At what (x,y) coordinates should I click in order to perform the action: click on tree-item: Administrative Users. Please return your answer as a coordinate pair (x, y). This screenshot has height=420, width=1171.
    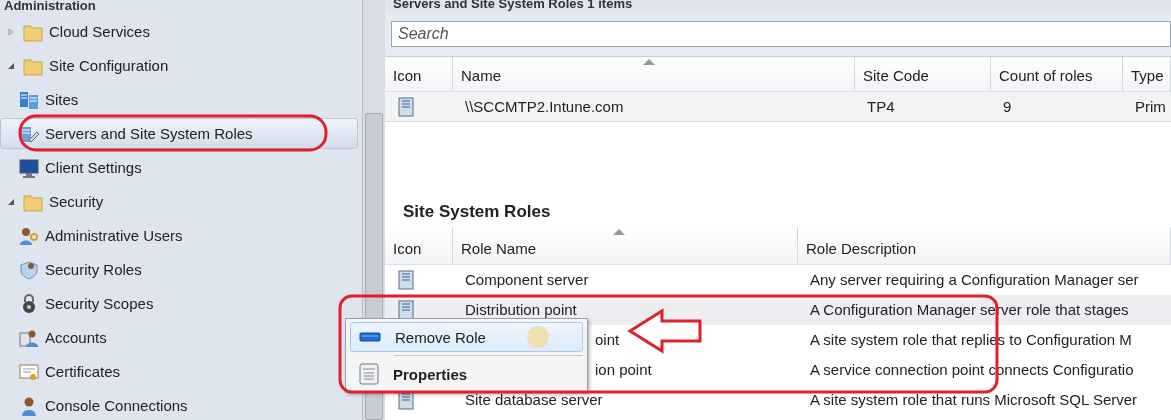
    Looking at the image, I should click on (179, 235).